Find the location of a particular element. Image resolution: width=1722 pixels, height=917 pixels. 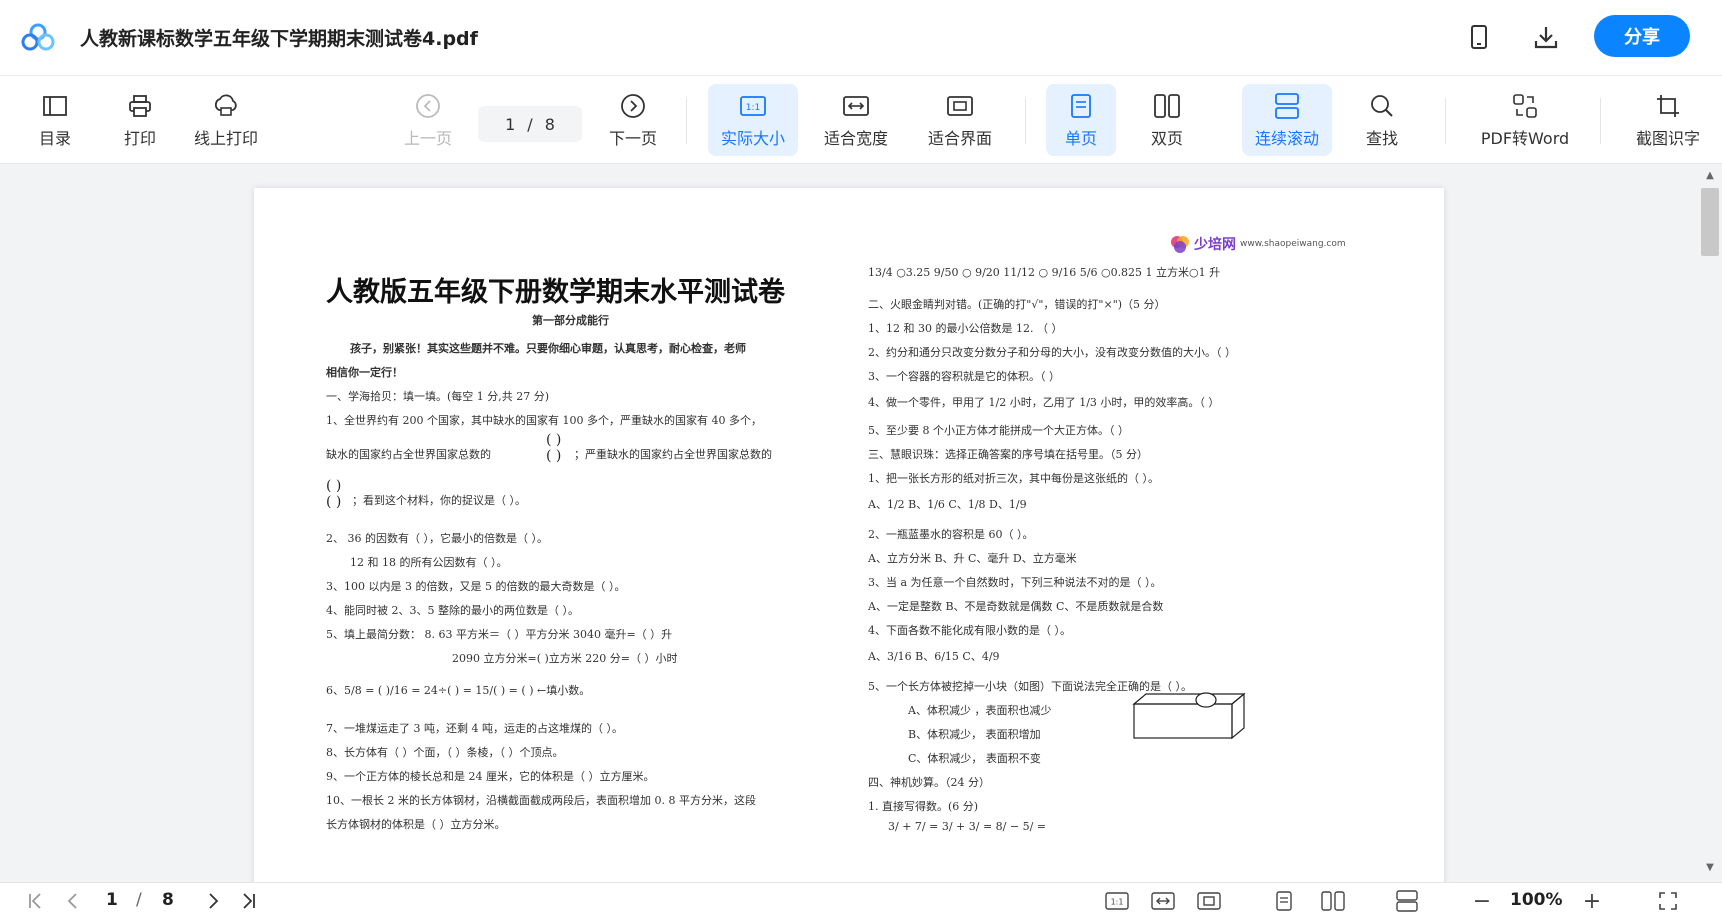

continuous-scroll-icon is located at coordinates (1287, 106).